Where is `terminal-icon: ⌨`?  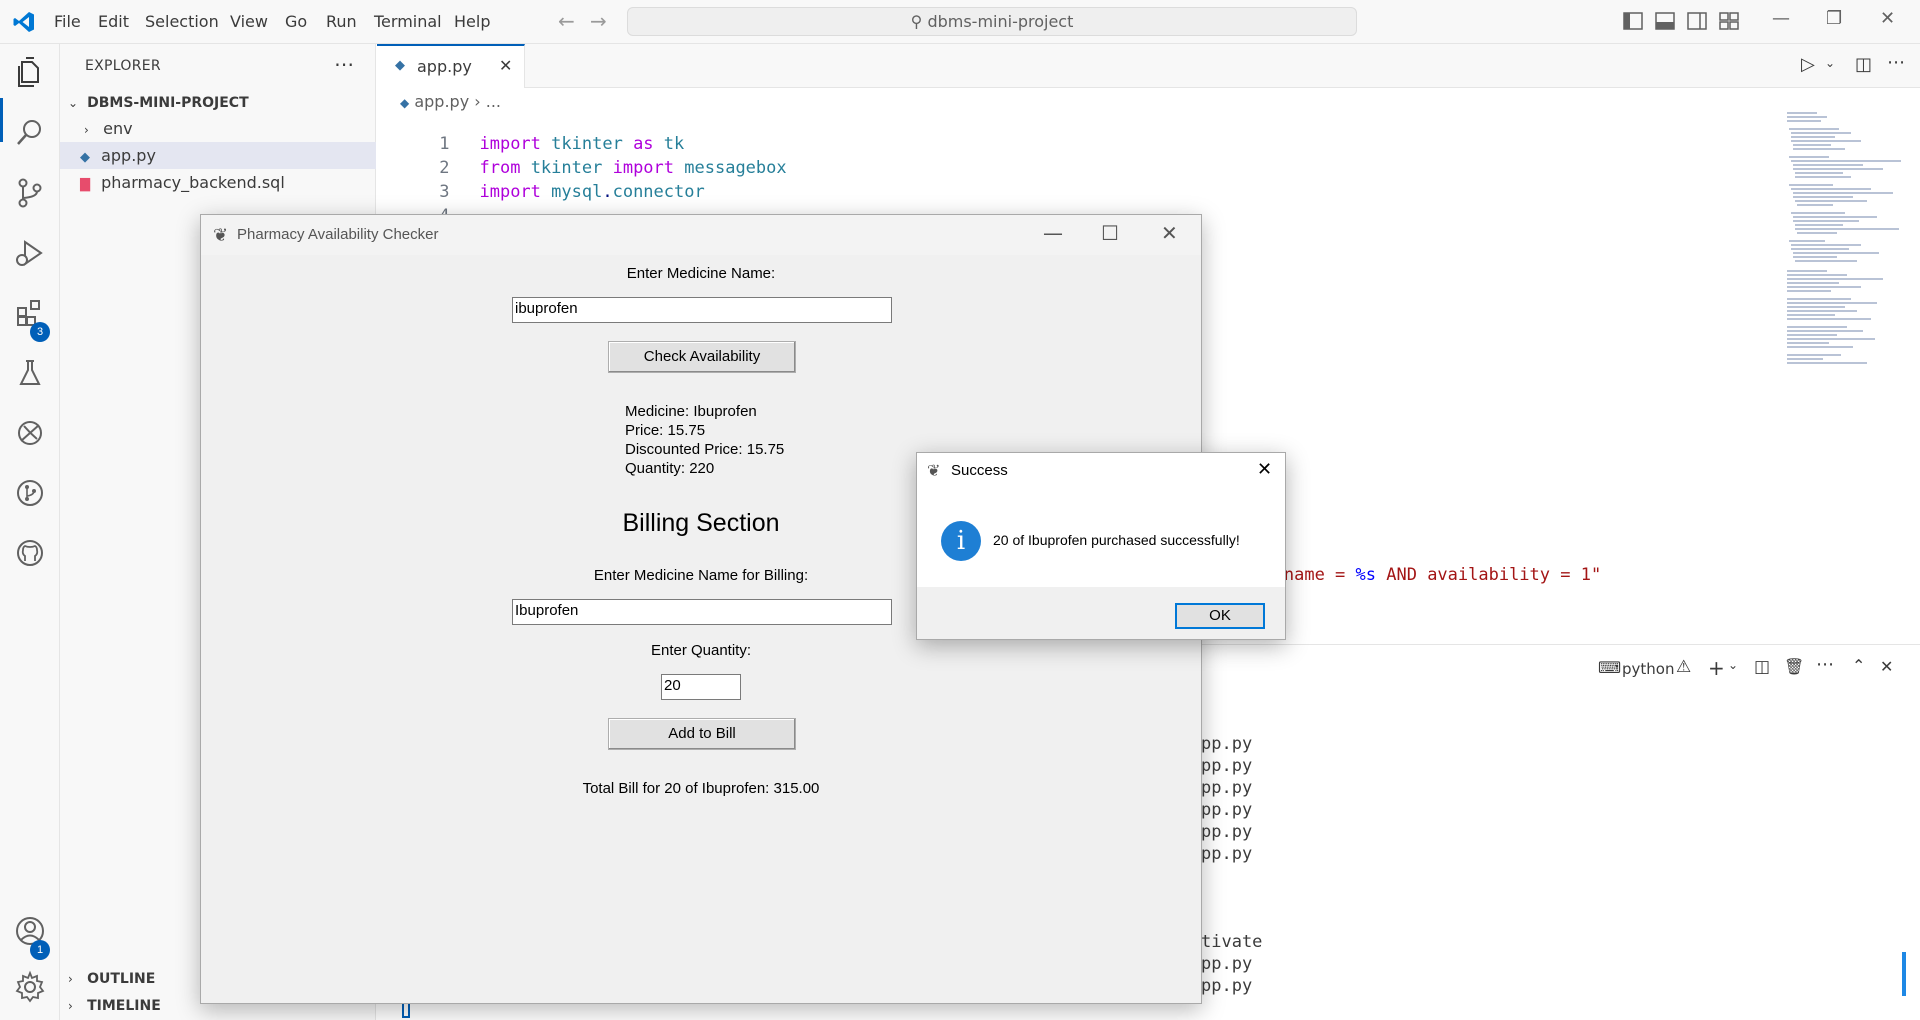
terminal-icon: ⌨ is located at coordinates (1610, 667).